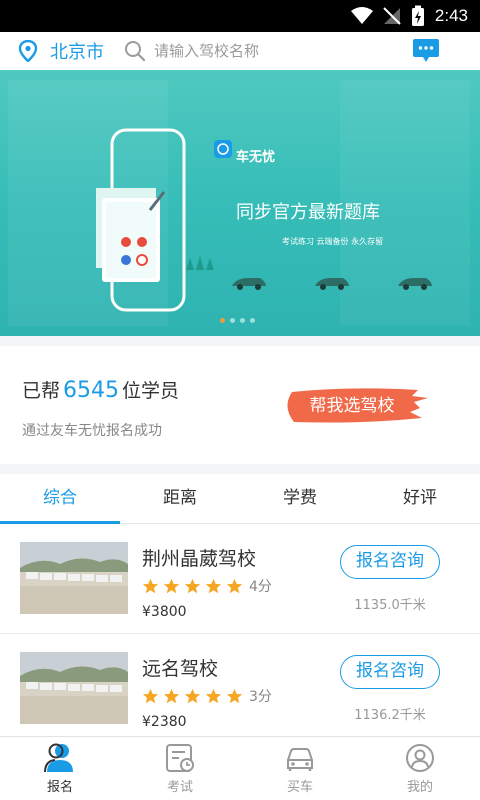  What do you see at coordinates (92, 431) in the screenshot?
I see `stats-subtitle: 通过友车无忧报名成功` at bounding box center [92, 431].